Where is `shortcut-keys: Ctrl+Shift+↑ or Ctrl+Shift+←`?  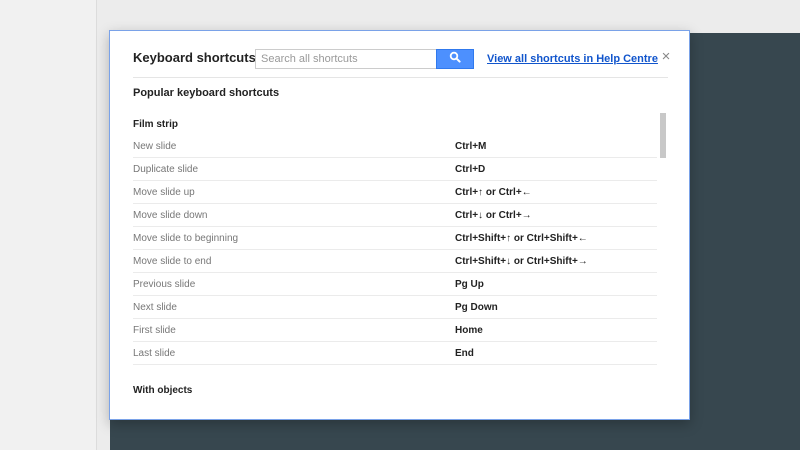
shortcut-keys: Ctrl+Shift+↑ or Ctrl+Shift+← is located at coordinates (521, 238).